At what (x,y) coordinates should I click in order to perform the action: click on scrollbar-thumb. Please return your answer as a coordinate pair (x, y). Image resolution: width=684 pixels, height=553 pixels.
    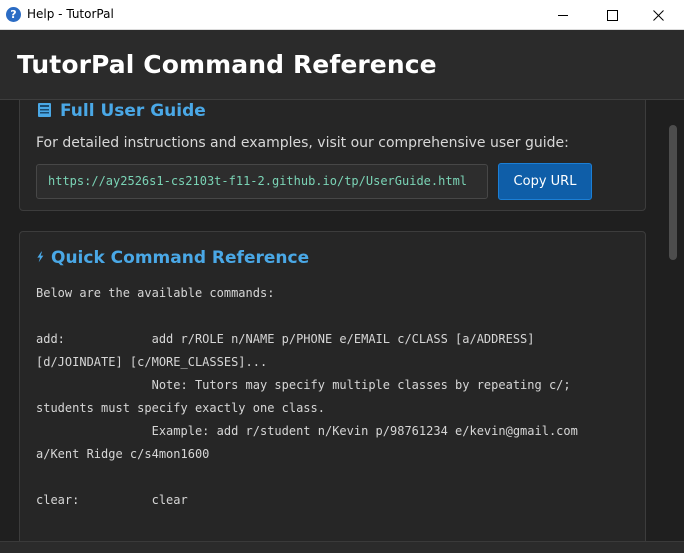
    Looking at the image, I should click on (673, 192).